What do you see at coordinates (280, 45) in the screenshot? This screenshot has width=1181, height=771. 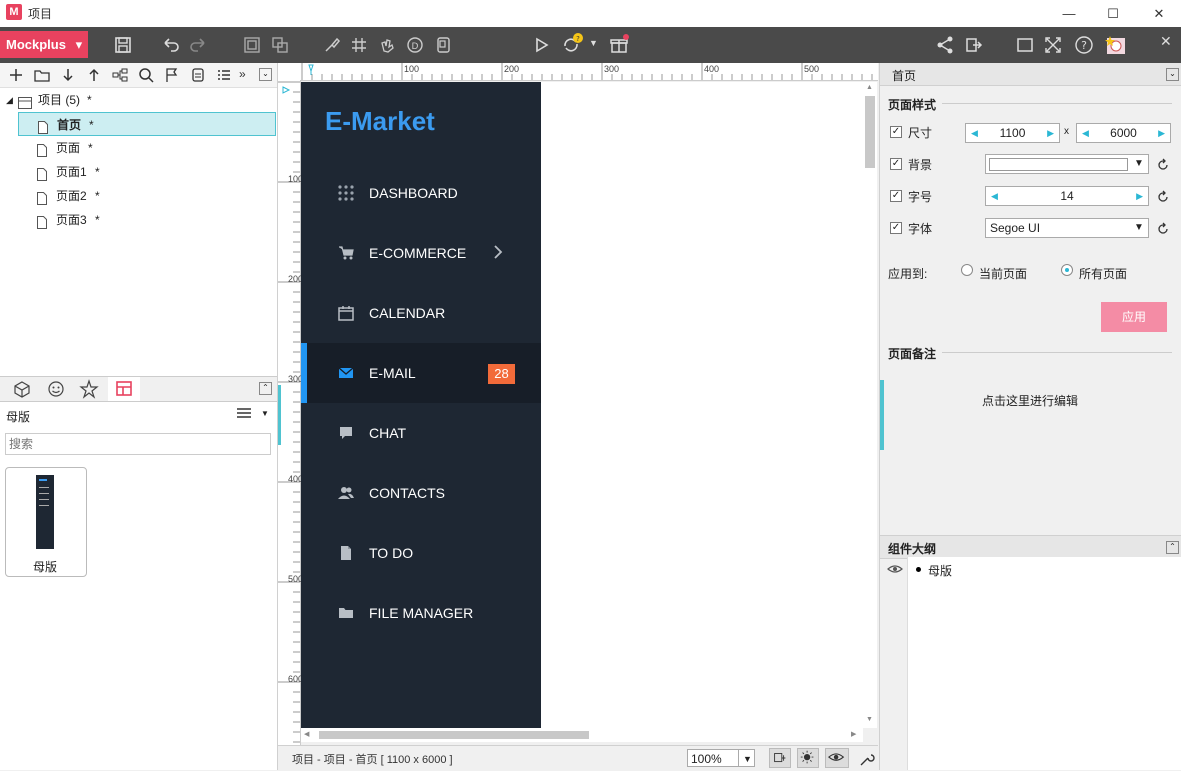 I see `ungroup-icon` at bounding box center [280, 45].